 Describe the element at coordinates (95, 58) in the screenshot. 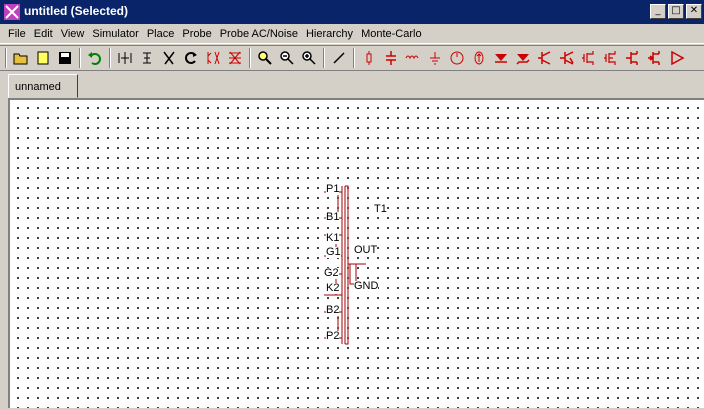

I see `undo-icon` at that location.